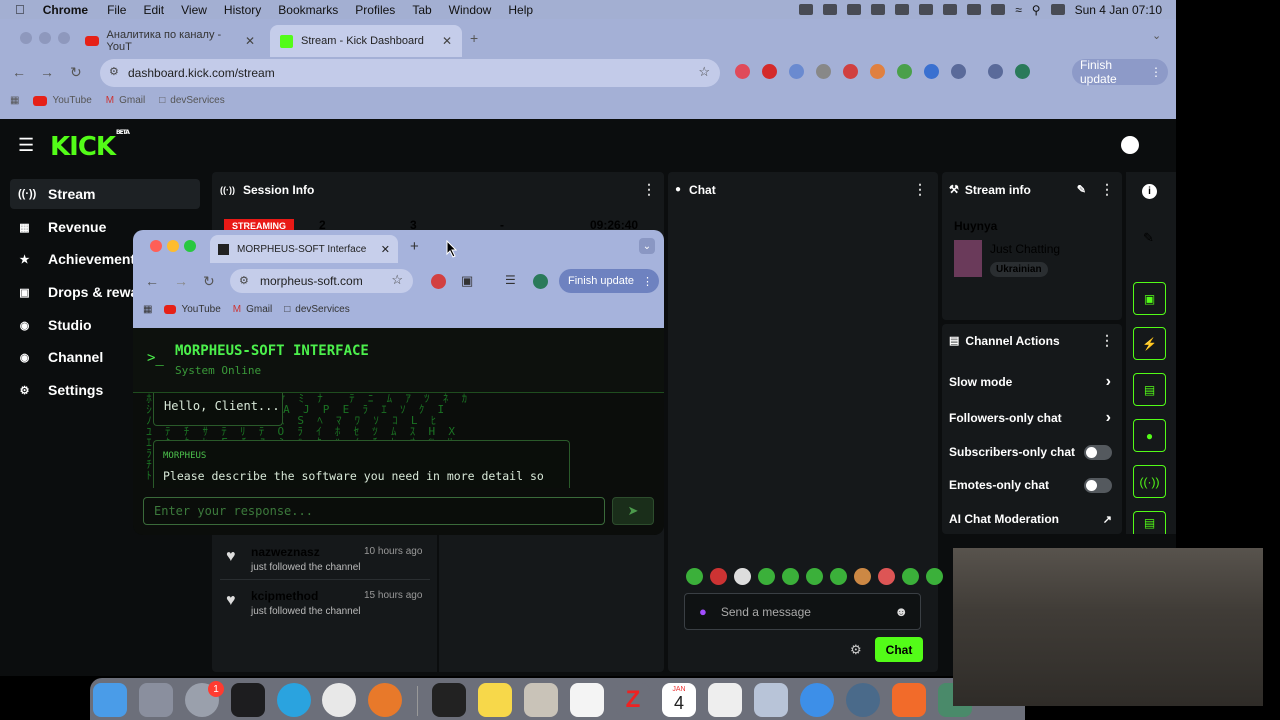 The image size is (1280, 720). Describe the element at coordinates (1057, 9) in the screenshot. I see `control-center-icon` at that location.